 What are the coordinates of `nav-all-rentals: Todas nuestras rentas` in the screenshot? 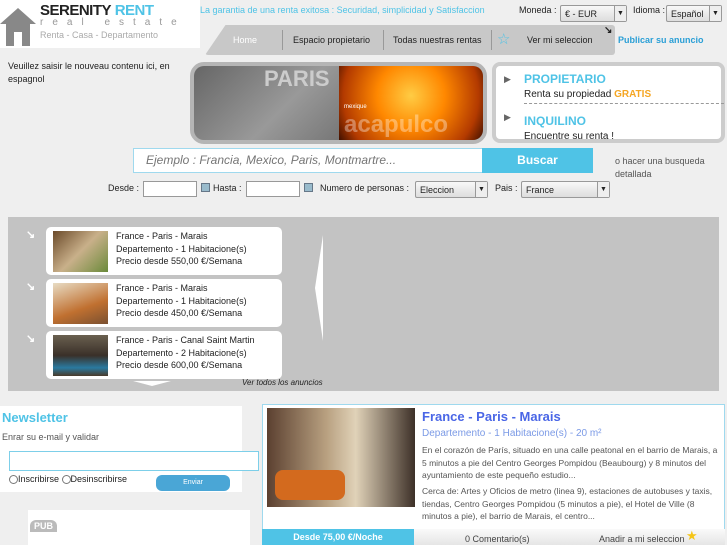 It's located at (437, 40).